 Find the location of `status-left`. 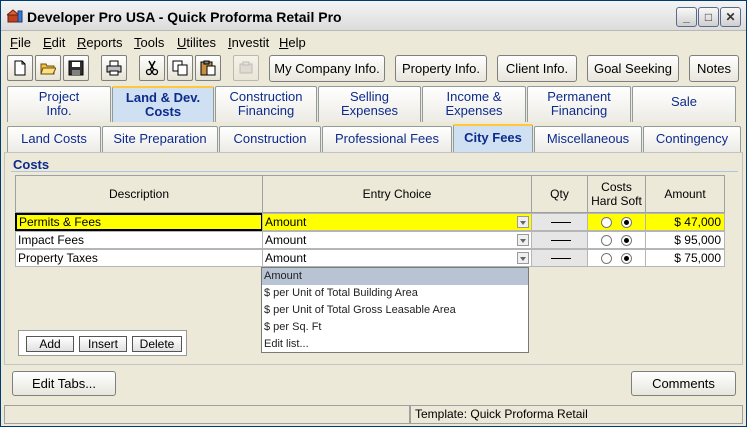

status-left is located at coordinates (207, 414).